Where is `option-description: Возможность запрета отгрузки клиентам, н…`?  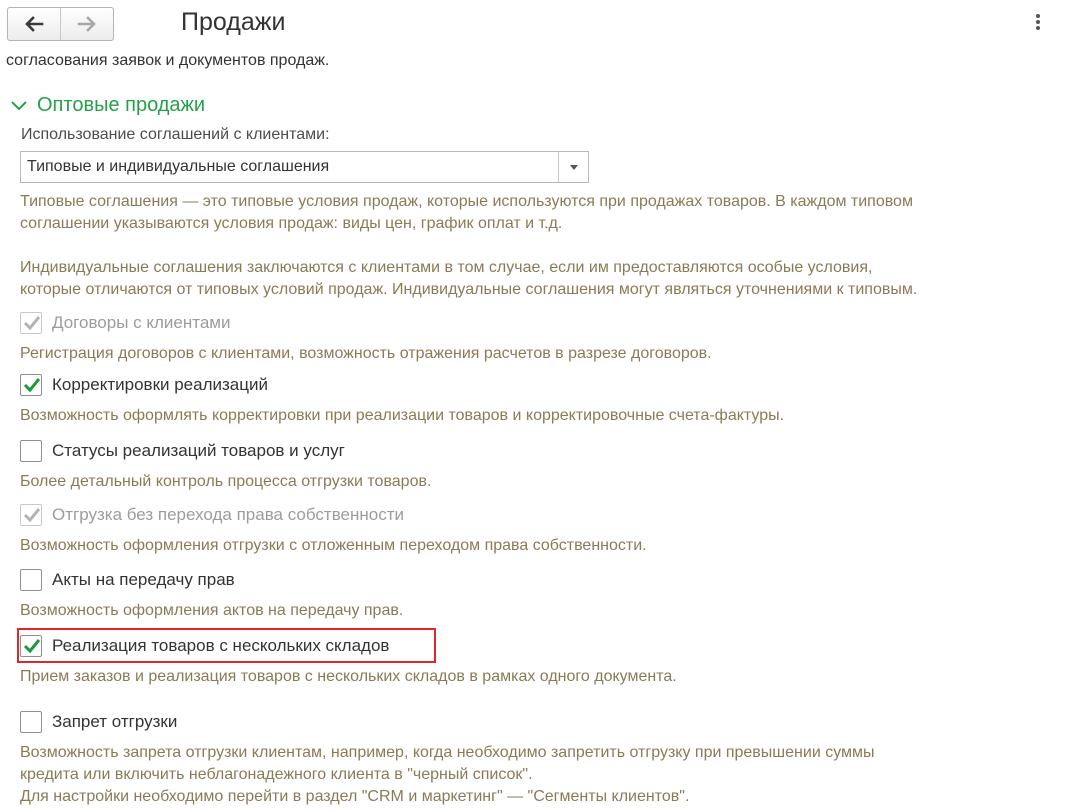 option-description: Возможность запрета отгрузки клиентам, н… is located at coordinates (447, 775).